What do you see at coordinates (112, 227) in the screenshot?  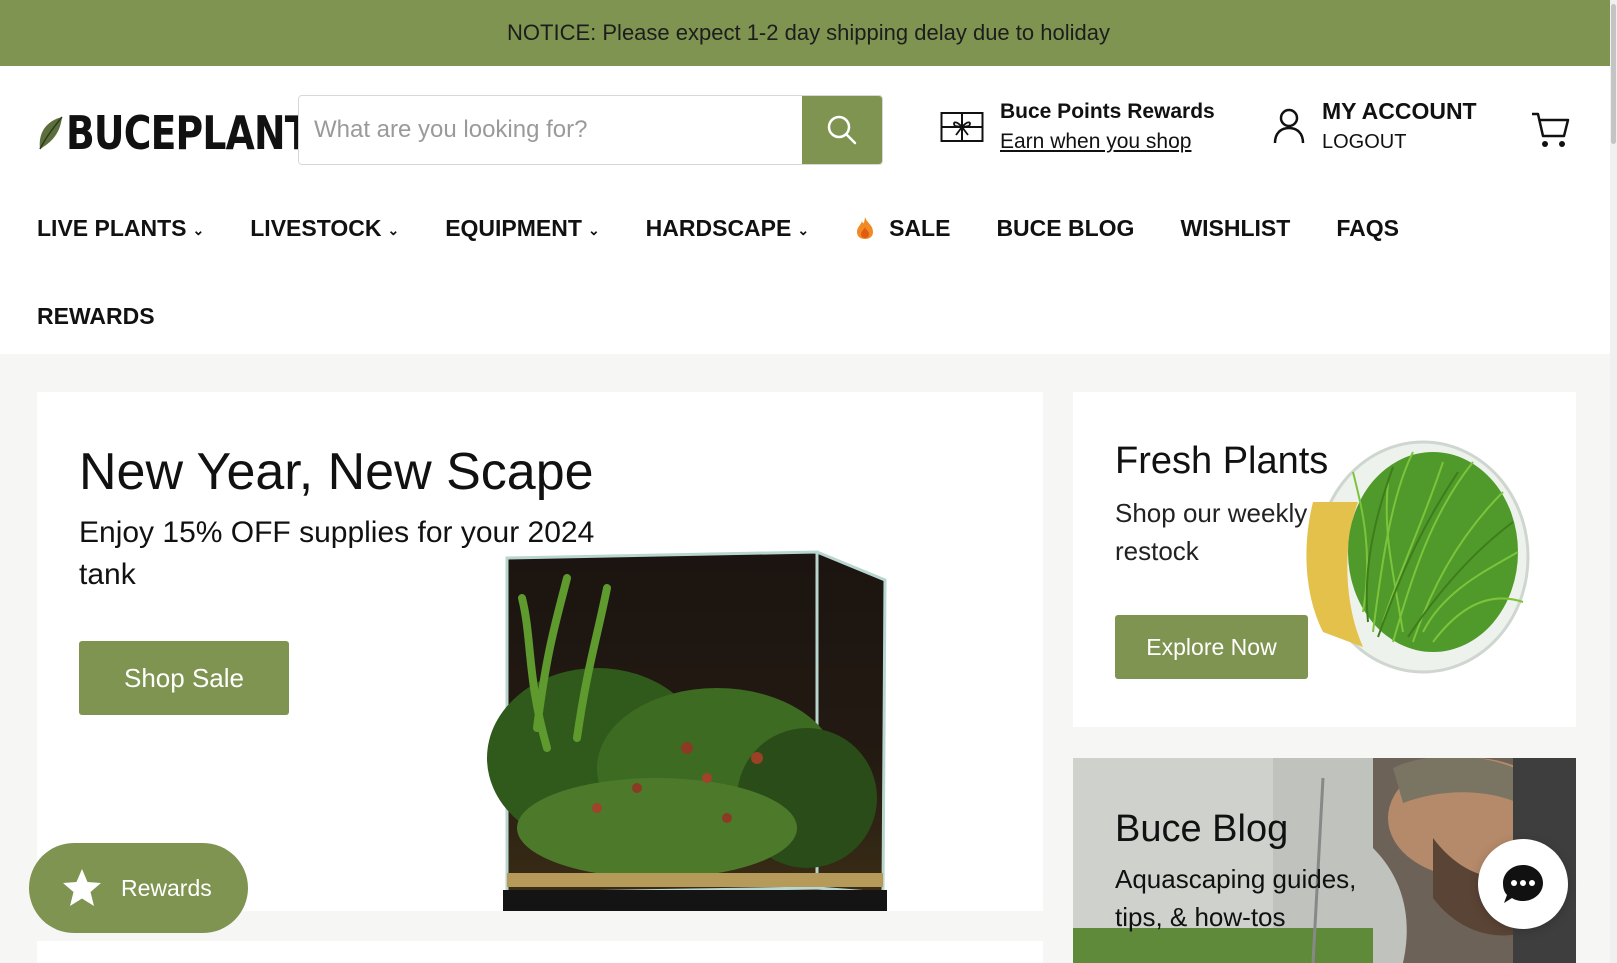 I see `nav-label: LIVE PLANTS` at bounding box center [112, 227].